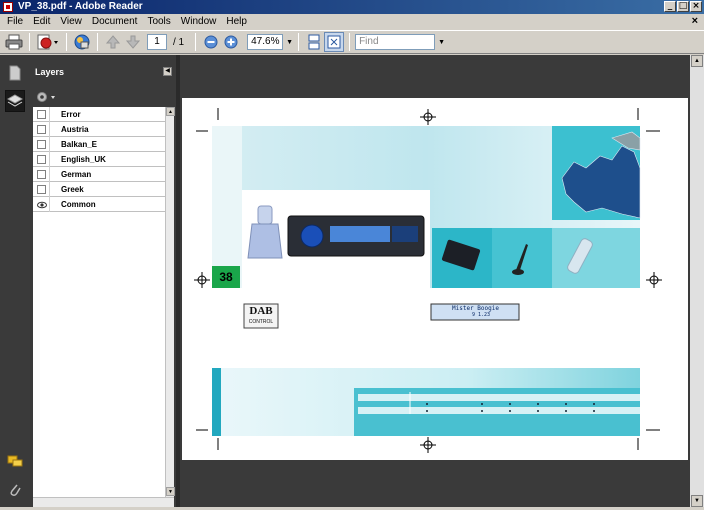 Image resolution: width=704 pixels, height=510 pixels. What do you see at coordinates (71, 22) in the screenshot?
I see `menu-view: View` at bounding box center [71, 22].